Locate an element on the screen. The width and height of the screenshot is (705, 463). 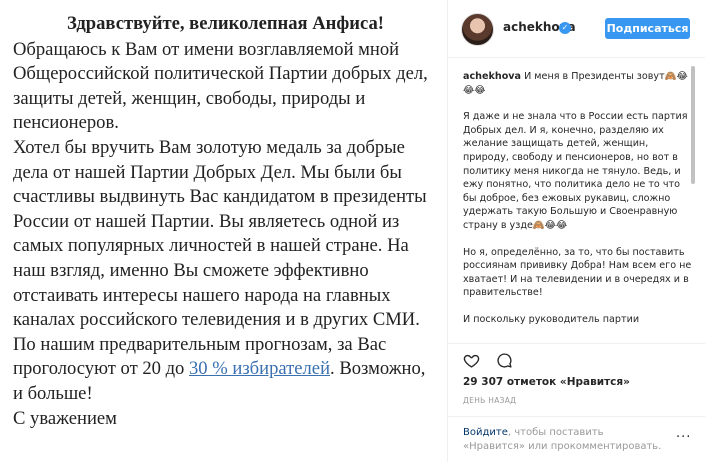
more-options-icon: ··· is located at coordinates (683, 437).